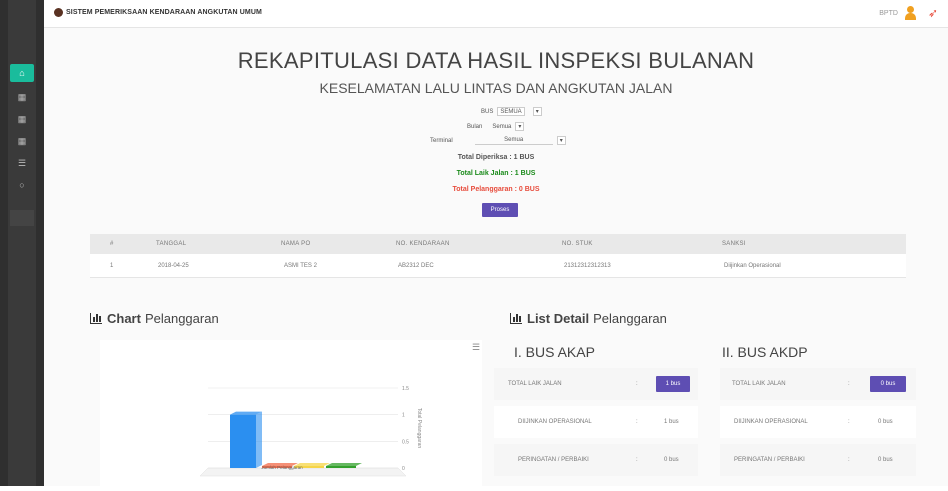 The image size is (948, 491). I want to click on filter-bulan-label: Bulan, so click(475, 126).